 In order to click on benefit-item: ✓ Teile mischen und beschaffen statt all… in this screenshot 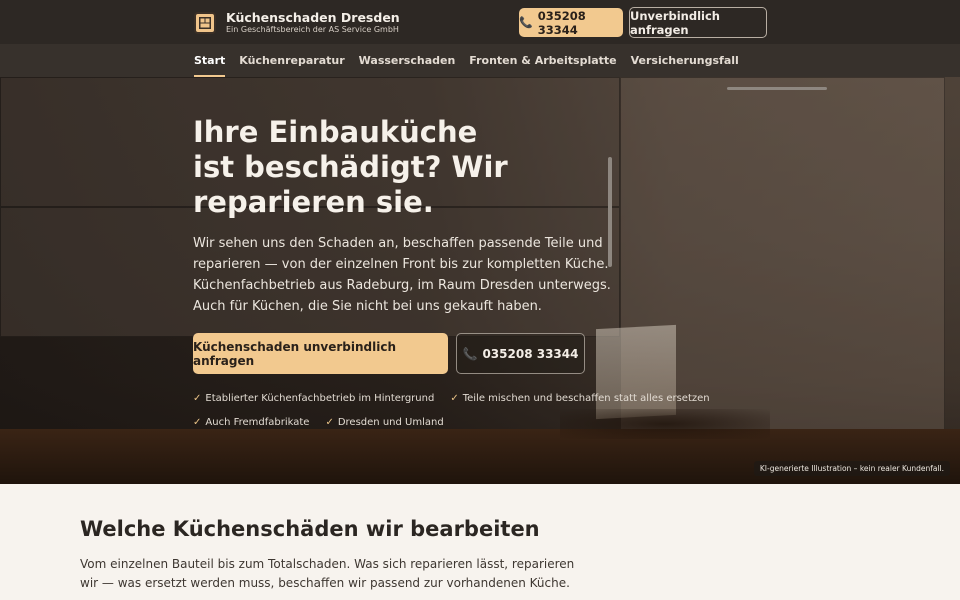, I will do `click(579, 398)`.